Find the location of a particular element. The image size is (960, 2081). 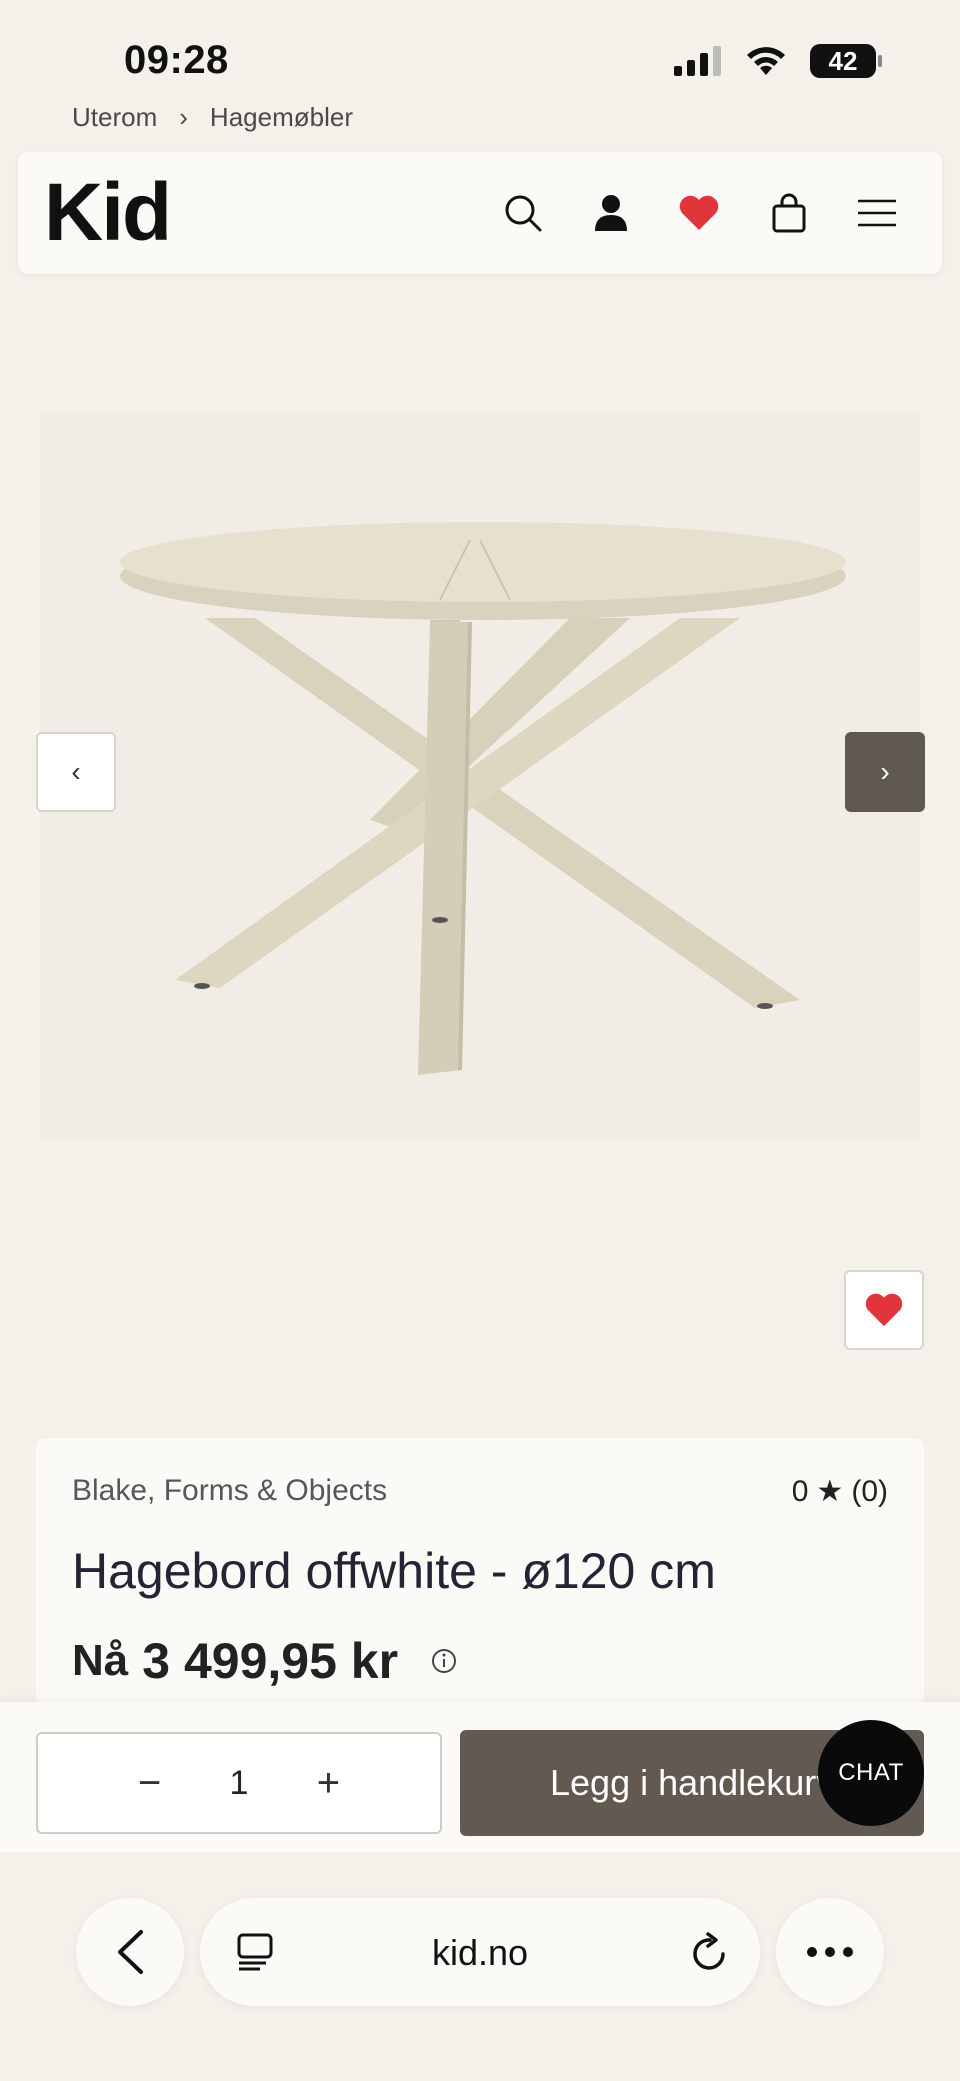

price-value: 3 499,95 kr is located at coordinates (270, 1661).